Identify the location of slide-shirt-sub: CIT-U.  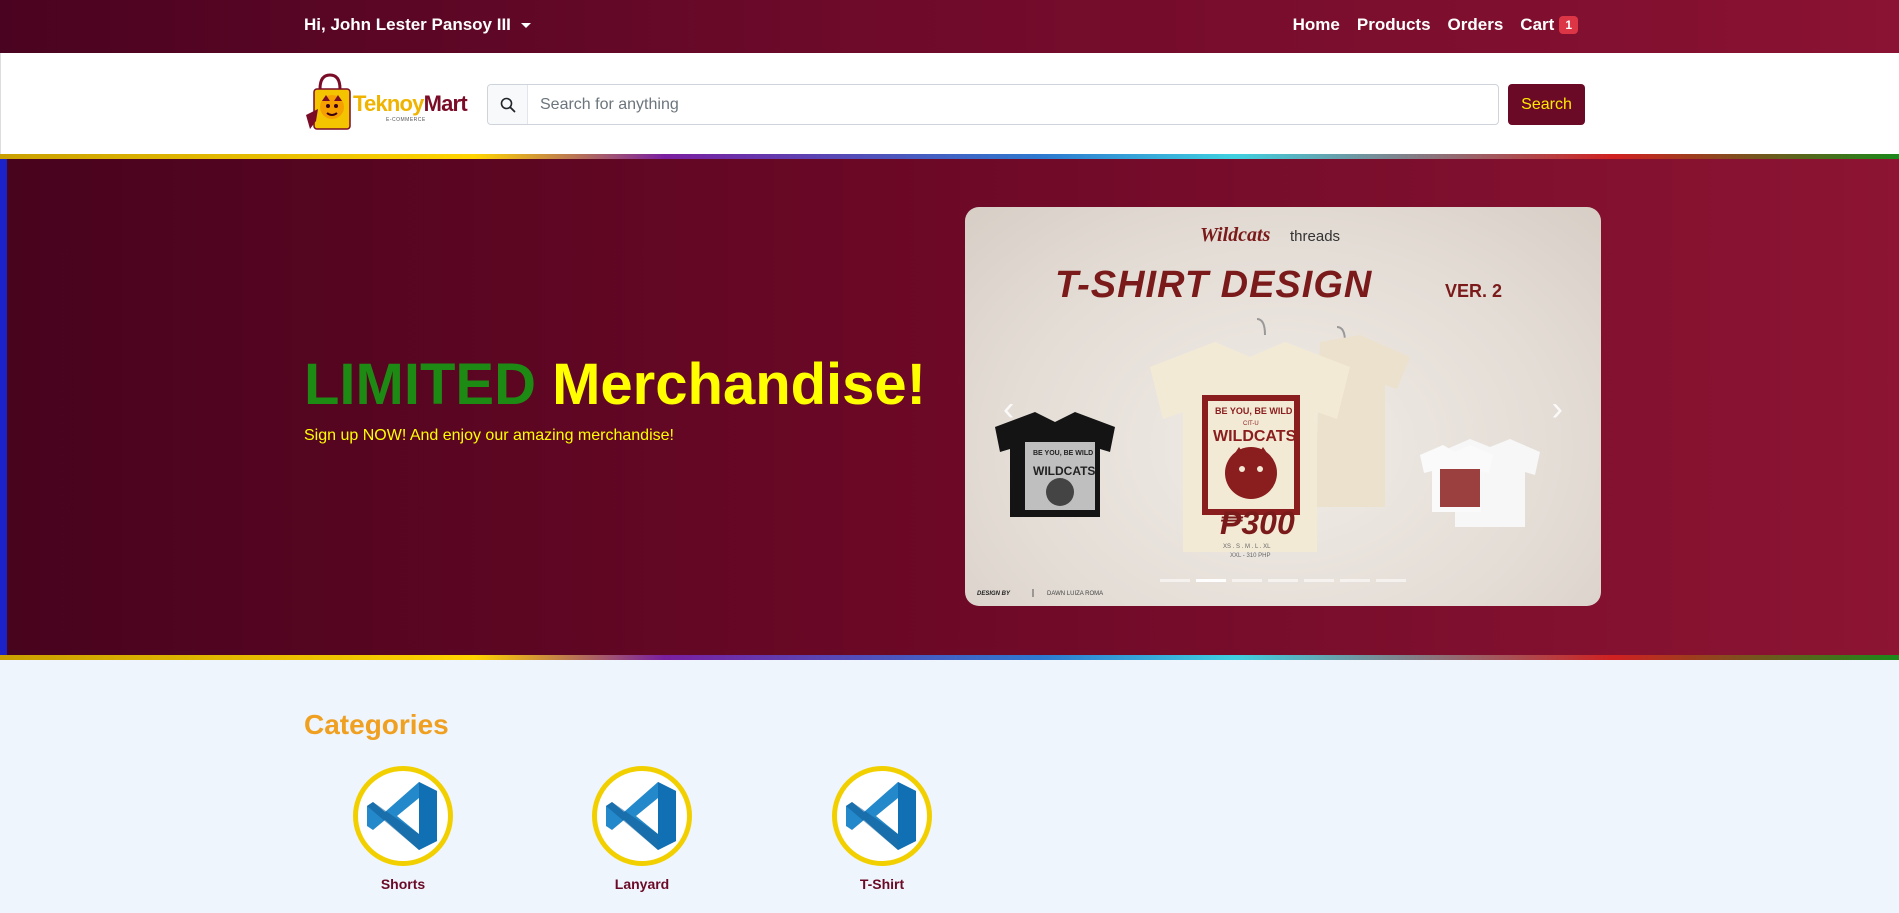
(1251, 424).